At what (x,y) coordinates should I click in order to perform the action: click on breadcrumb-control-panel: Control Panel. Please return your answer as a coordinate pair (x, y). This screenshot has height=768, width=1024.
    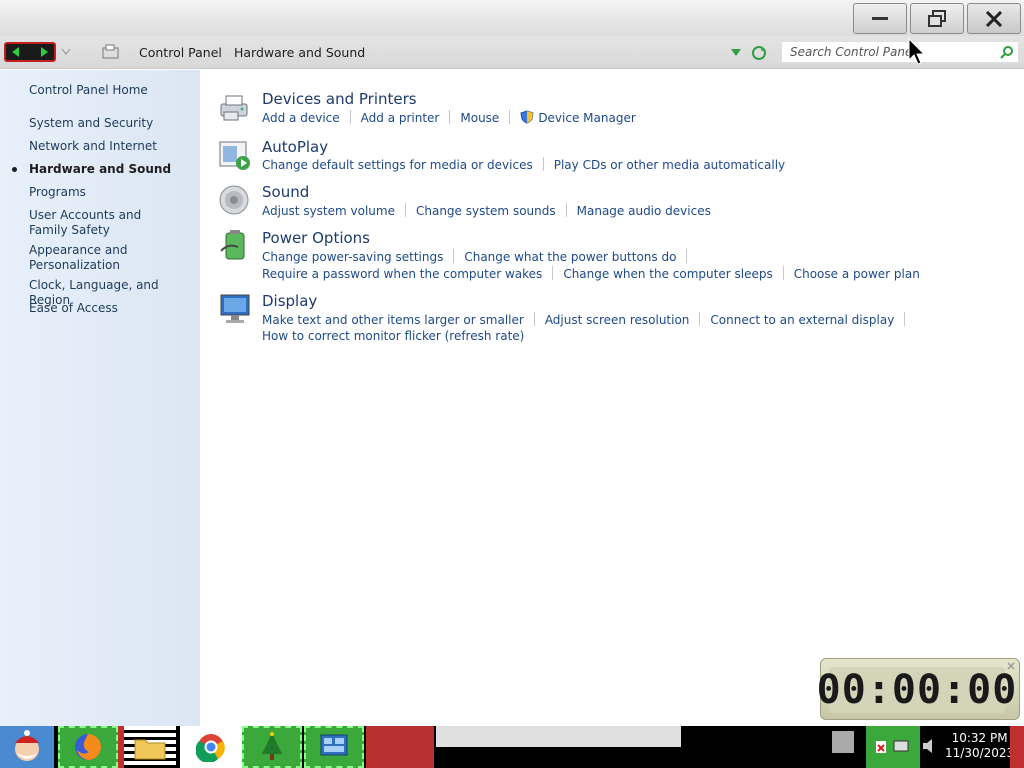
    Looking at the image, I should click on (180, 52).